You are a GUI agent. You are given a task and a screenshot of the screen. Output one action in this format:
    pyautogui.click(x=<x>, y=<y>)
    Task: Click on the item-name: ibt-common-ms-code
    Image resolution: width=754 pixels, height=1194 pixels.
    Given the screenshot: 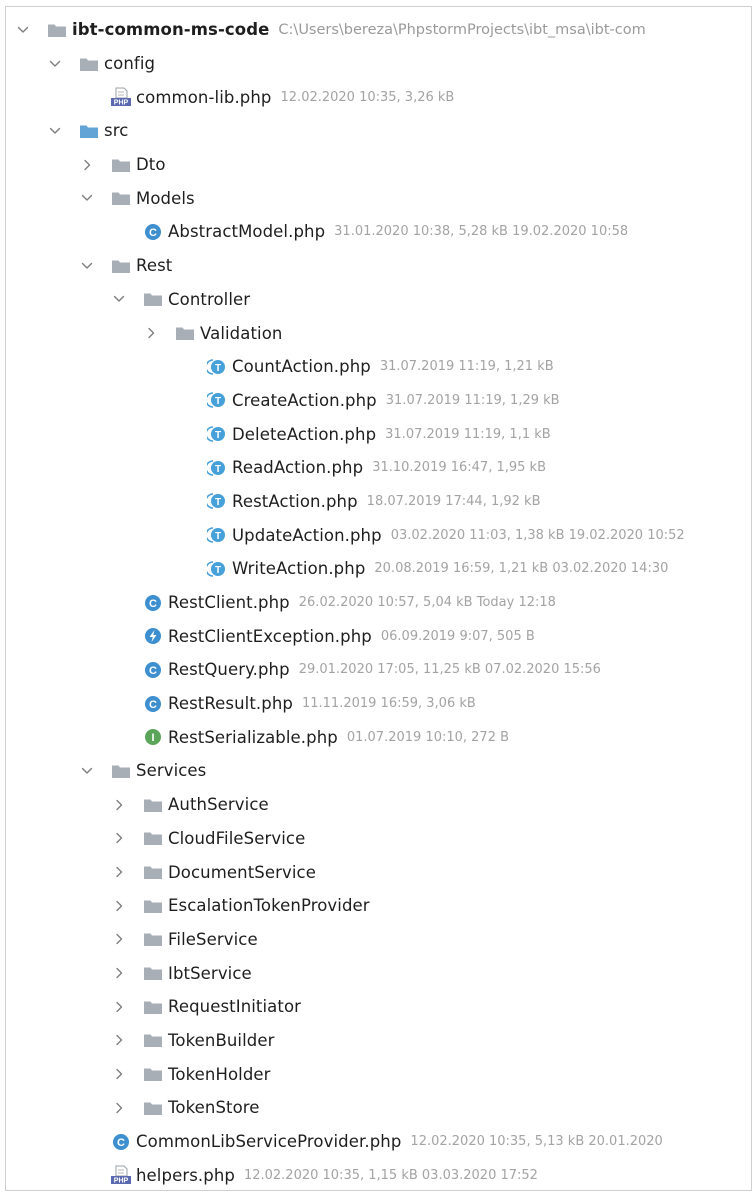 What is the action you would take?
    pyautogui.click(x=171, y=30)
    